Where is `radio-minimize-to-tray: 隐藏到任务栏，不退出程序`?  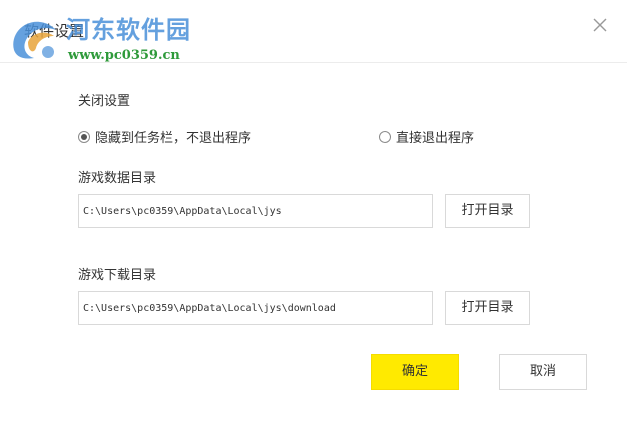 radio-minimize-to-tray: 隐藏到任务栏，不退出程序 is located at coordinates (164, 136).